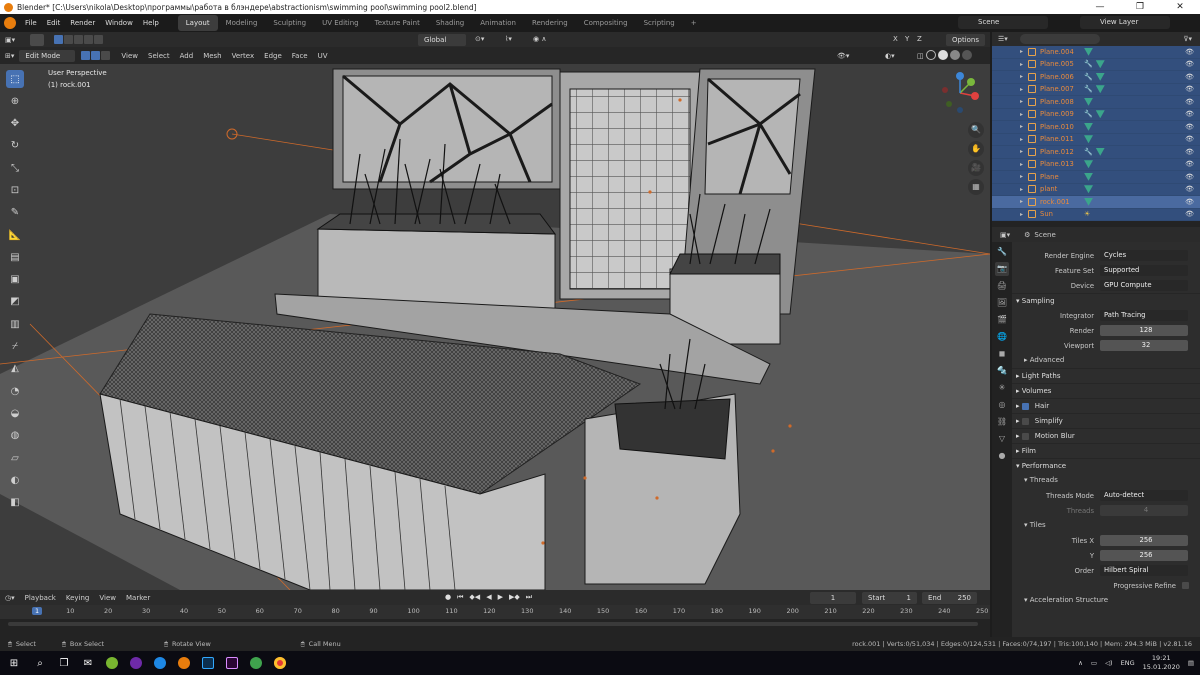 This screenshot has width=1200, height=675. Describe the element at coordinates (1144, 330) in the screenshot. I see `render-samples-field: 128` at that location.